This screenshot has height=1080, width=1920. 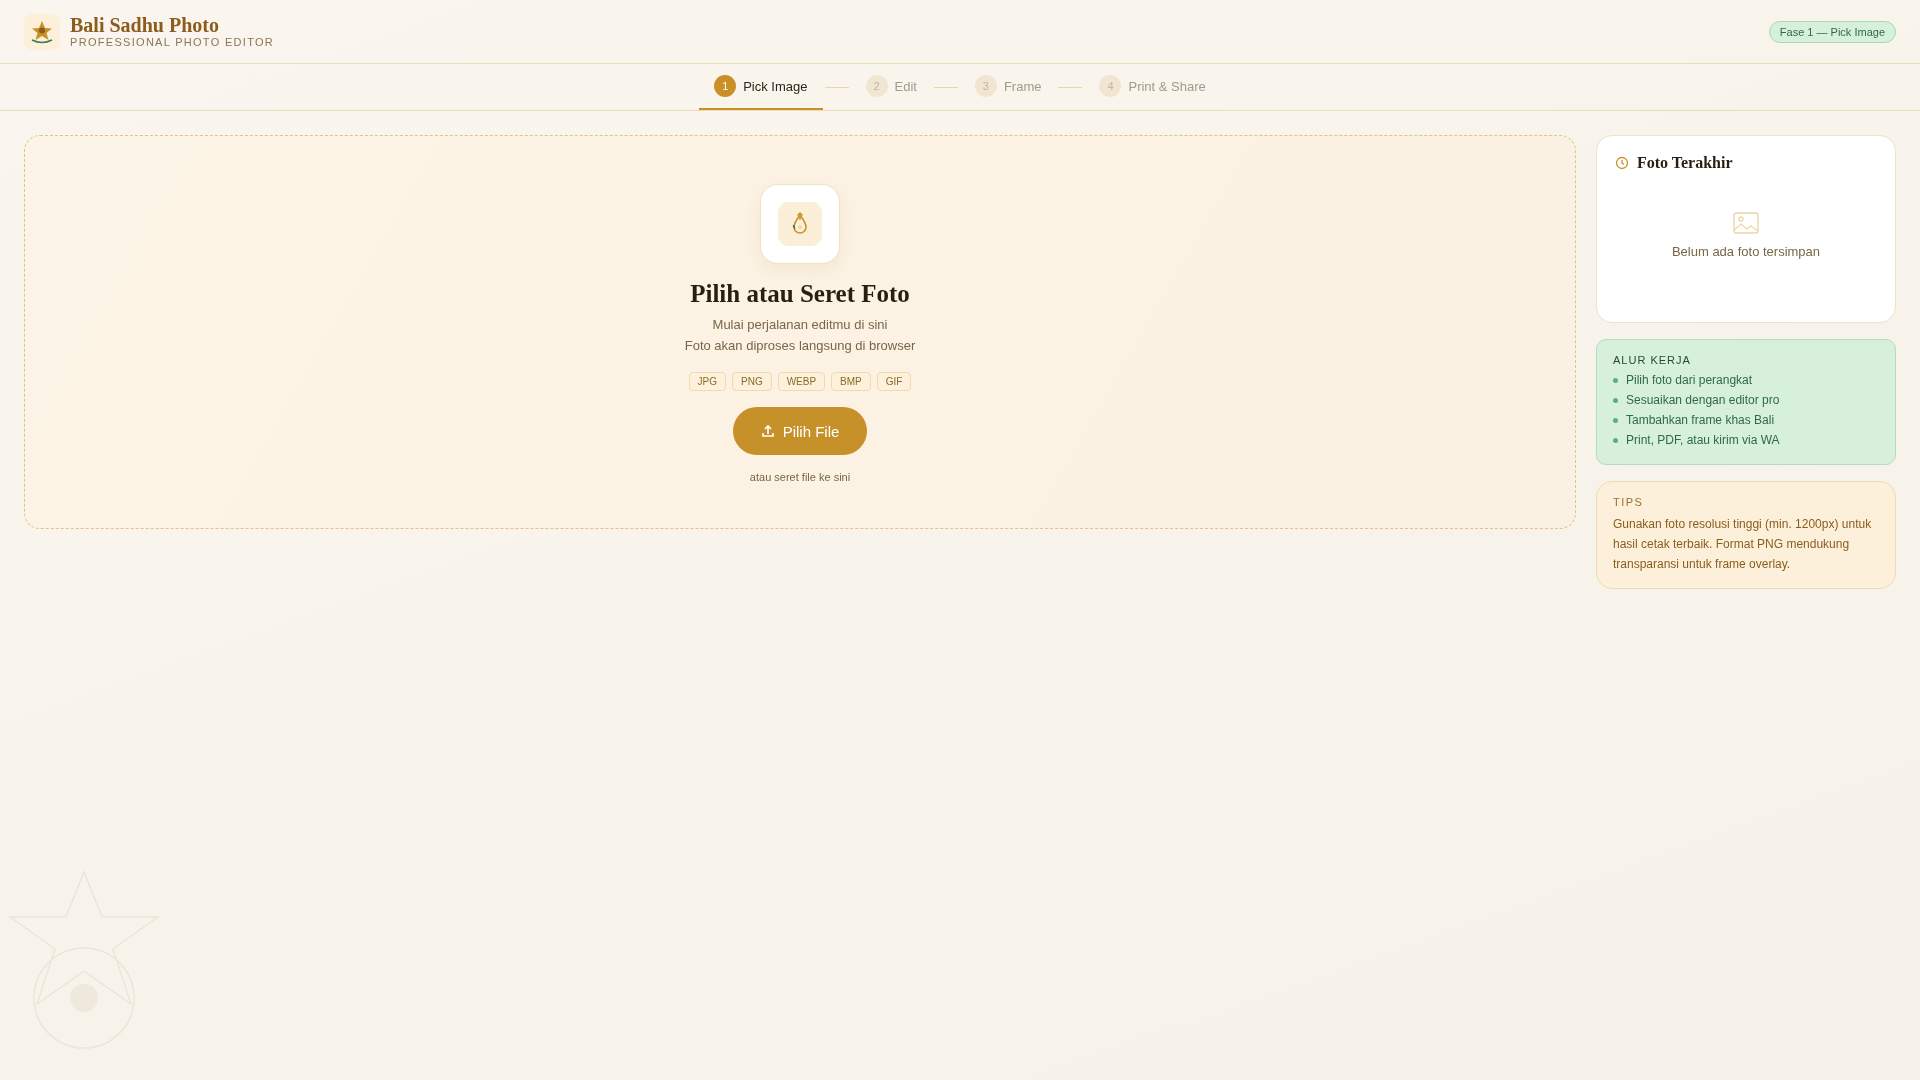 I want to click on format-tag: WEBP, so click(x=801, y=381).